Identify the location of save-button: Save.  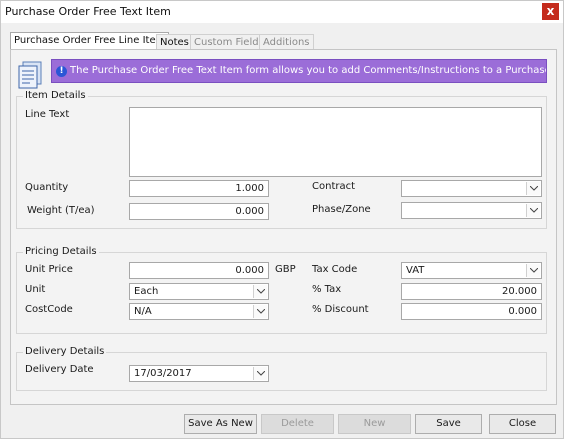
(448, 424).